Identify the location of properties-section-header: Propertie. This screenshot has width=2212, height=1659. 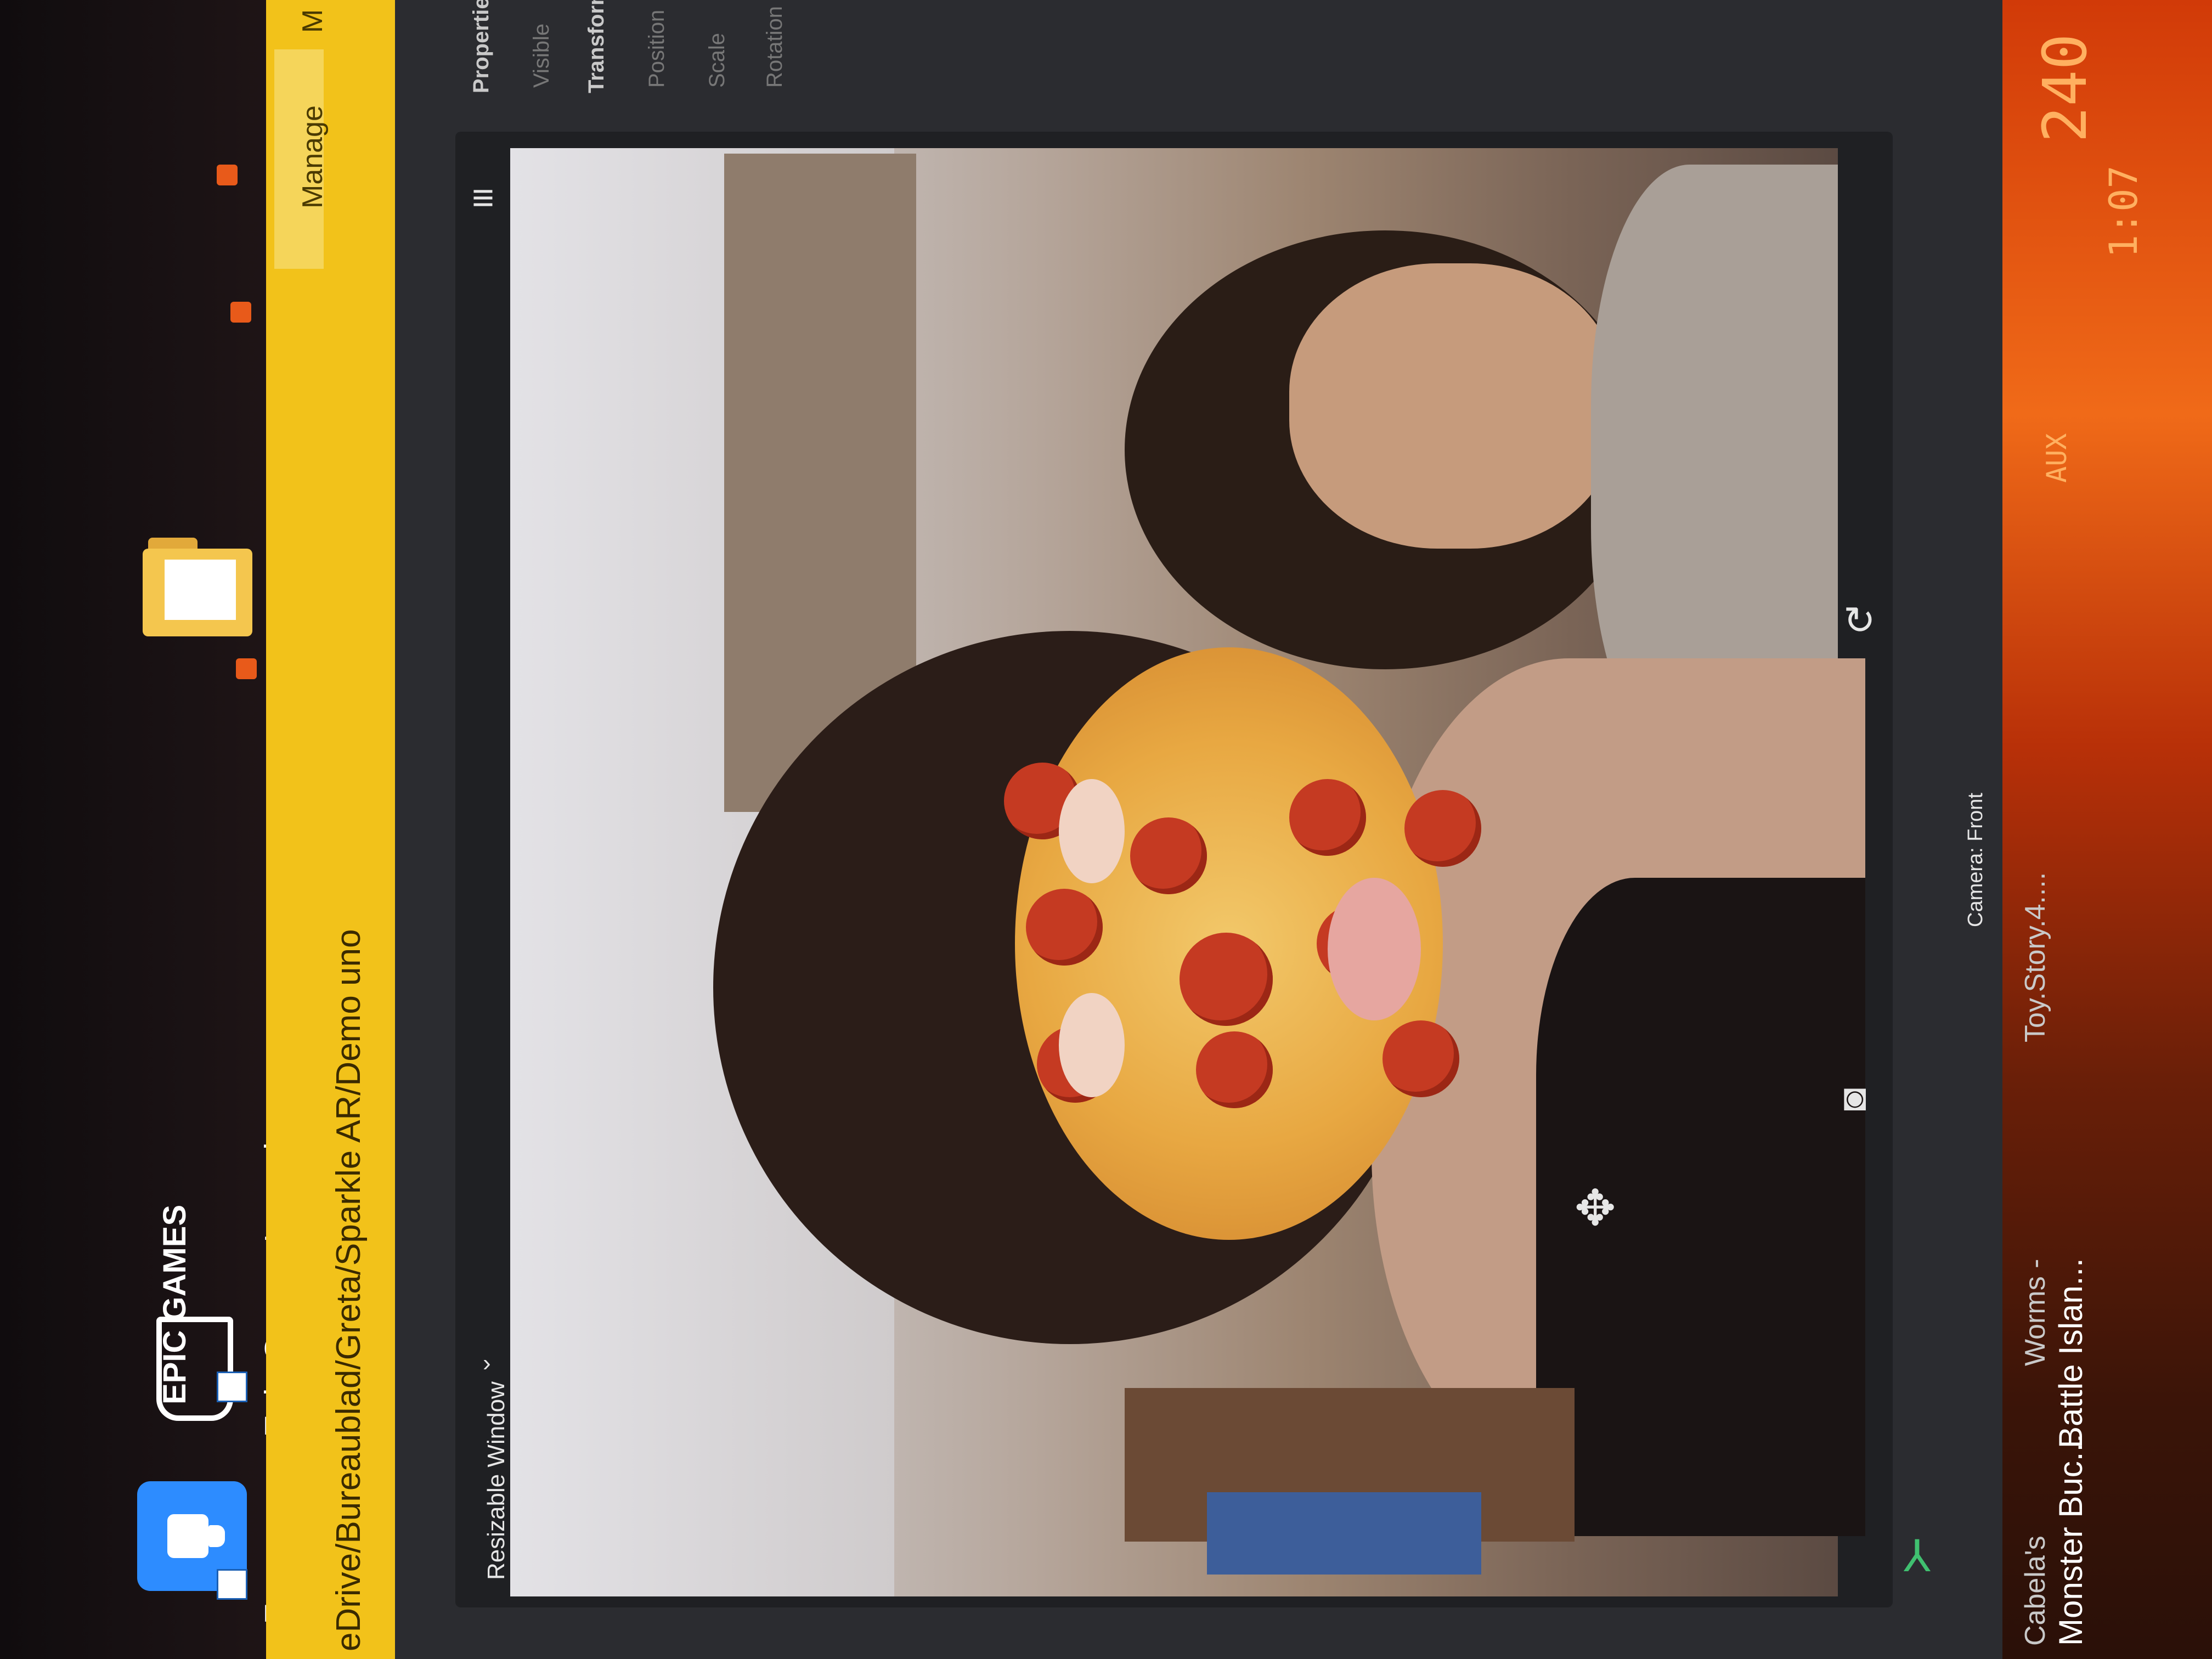
(481, 46).